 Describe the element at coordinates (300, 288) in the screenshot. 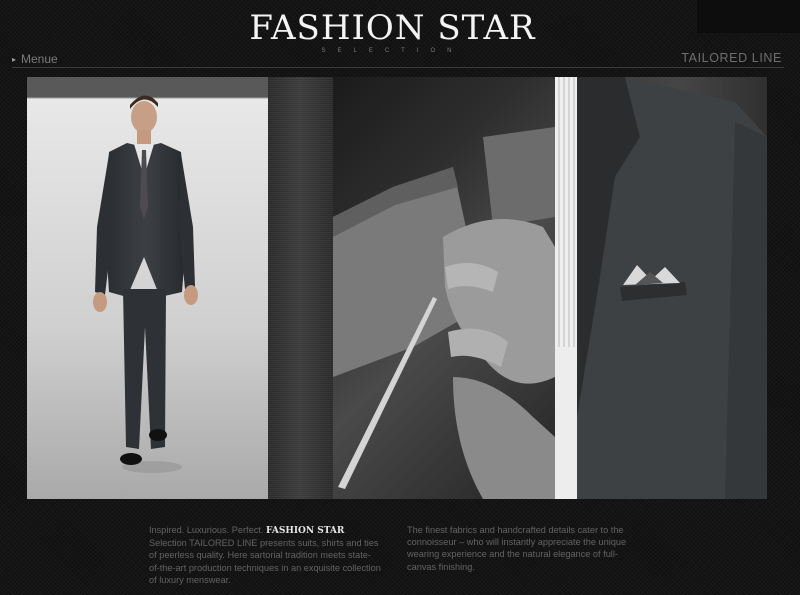

I see `fabric-texture-strip` at that location.